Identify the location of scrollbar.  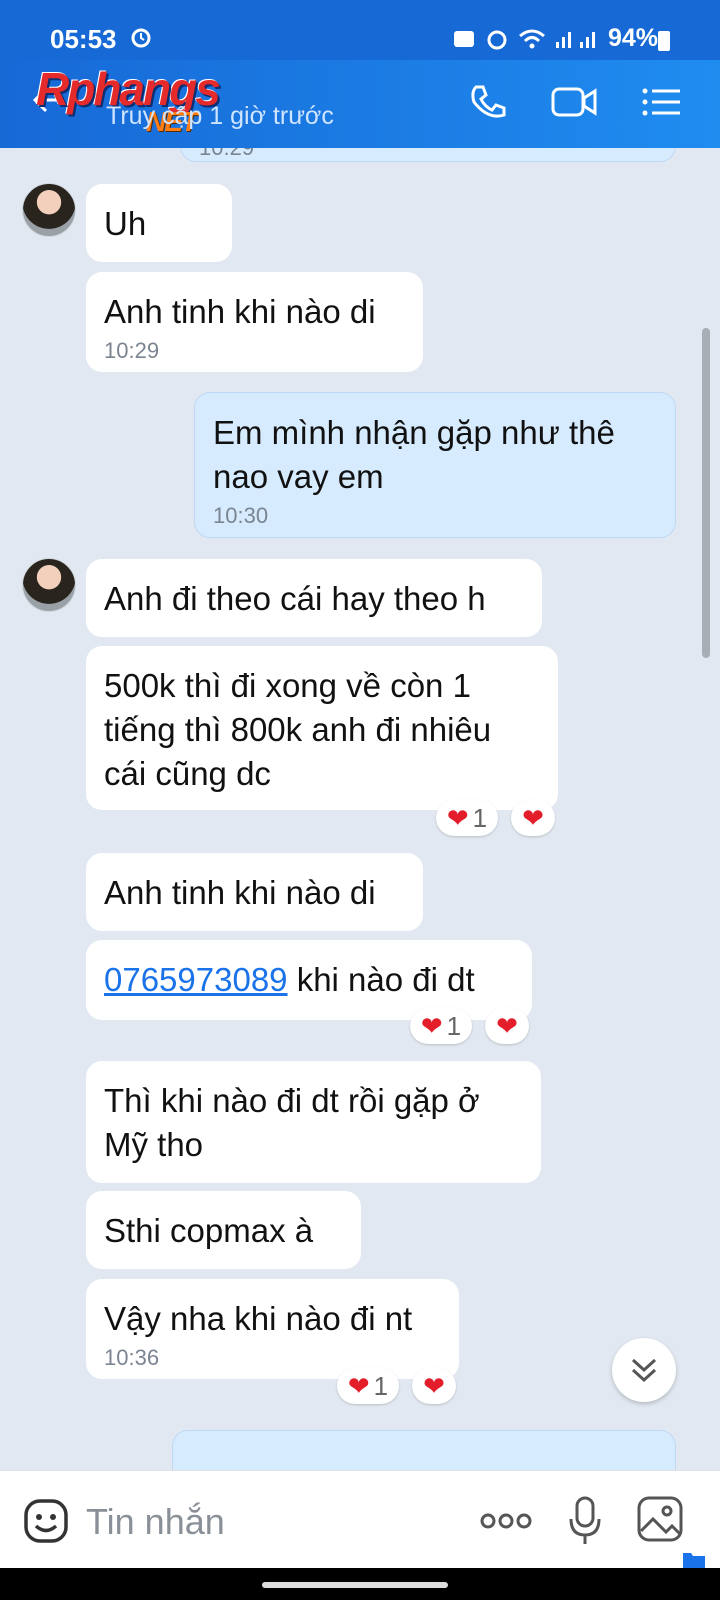
(706, 493).